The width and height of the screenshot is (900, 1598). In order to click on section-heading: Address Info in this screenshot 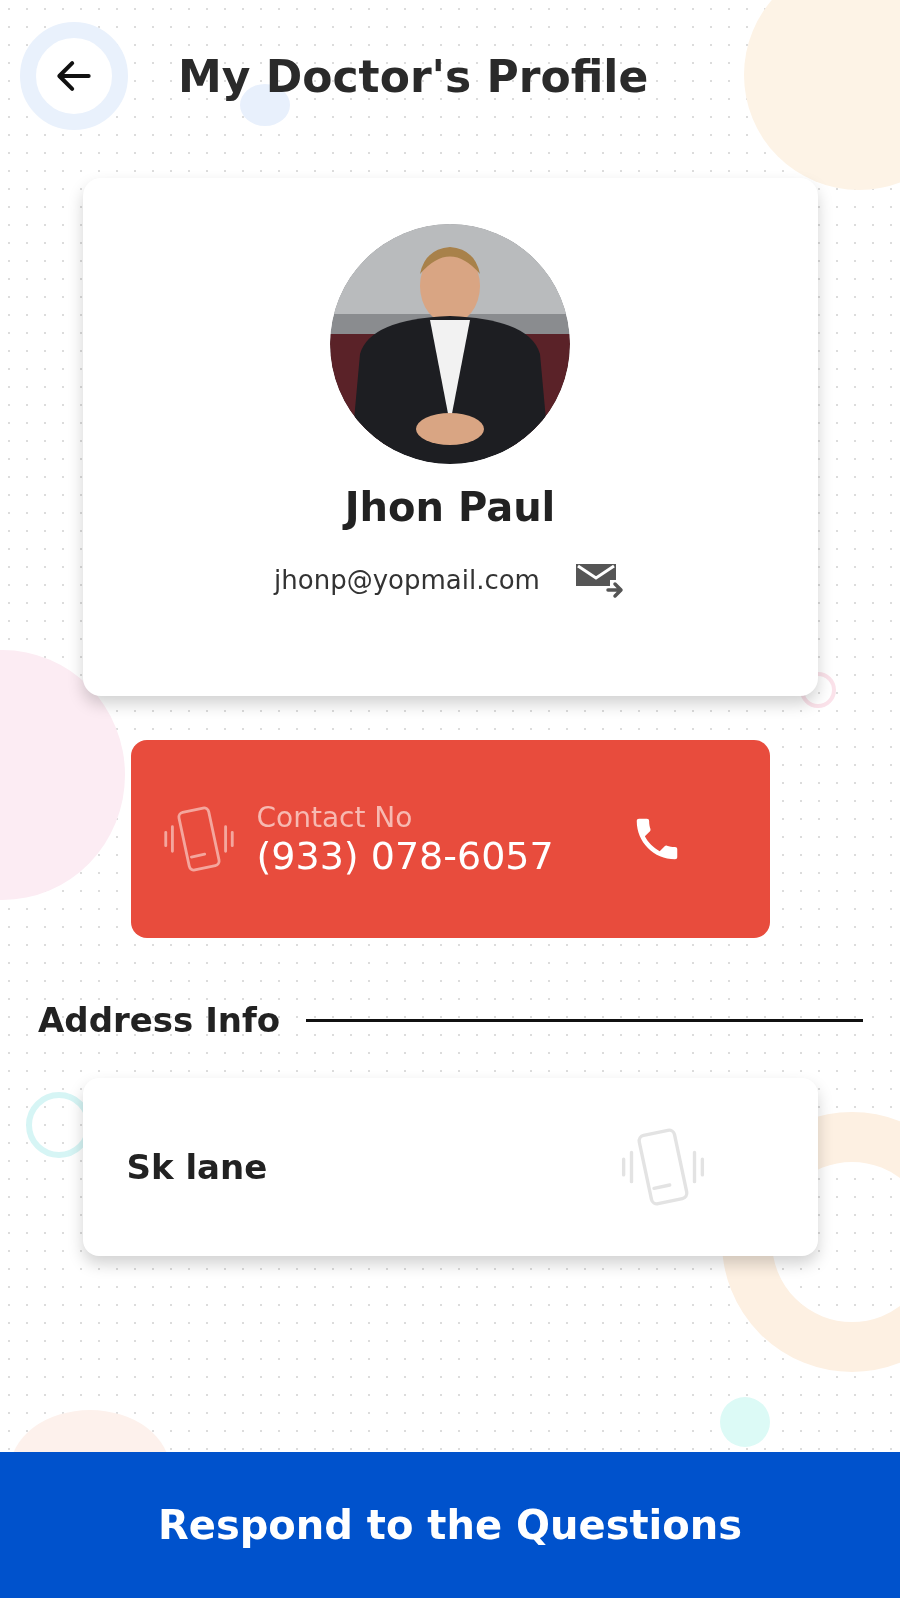, I will do `click(159, 1020)`.